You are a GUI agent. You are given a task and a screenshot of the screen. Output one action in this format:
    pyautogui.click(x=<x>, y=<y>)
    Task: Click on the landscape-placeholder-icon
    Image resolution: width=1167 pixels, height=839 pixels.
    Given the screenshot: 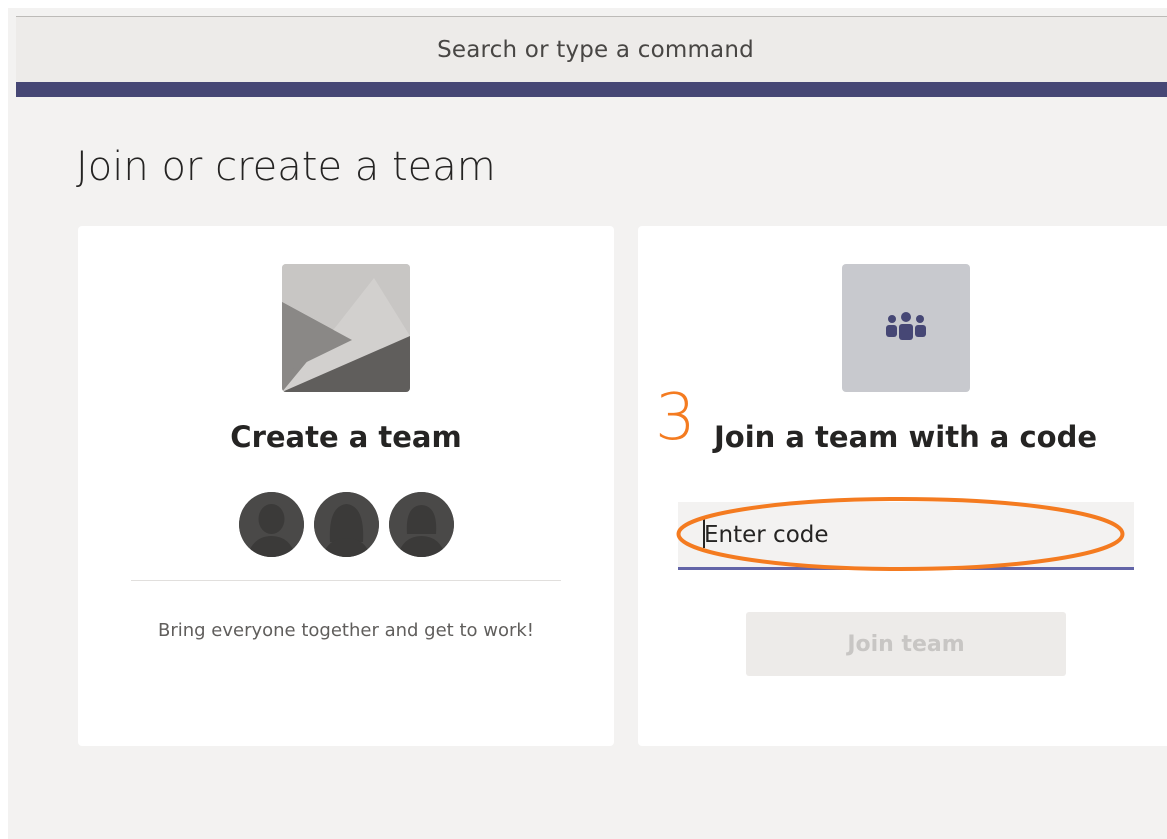 What is the action you would take?
    pyautogui.click(x=346, y=328)
    